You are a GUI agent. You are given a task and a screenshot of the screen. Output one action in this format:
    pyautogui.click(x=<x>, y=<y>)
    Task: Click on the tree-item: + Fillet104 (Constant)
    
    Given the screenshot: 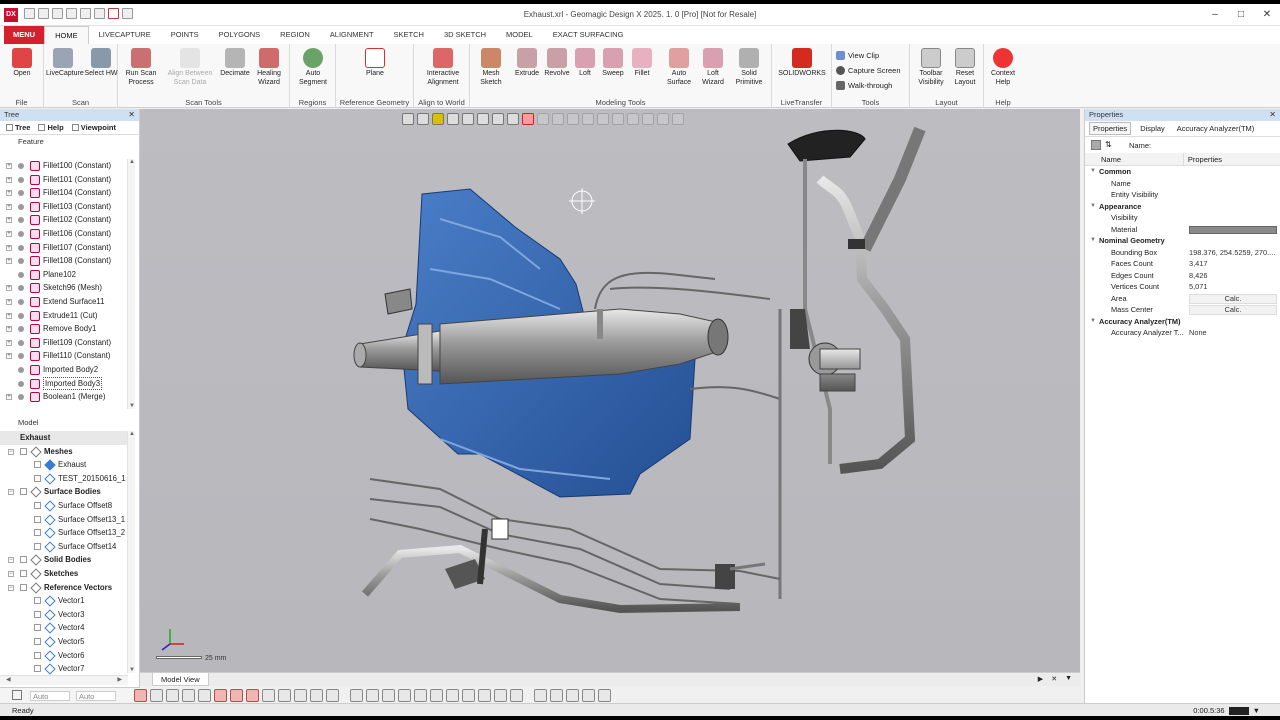 What is the action you would take?
    pyautogui.click(x=64, y=193)
    